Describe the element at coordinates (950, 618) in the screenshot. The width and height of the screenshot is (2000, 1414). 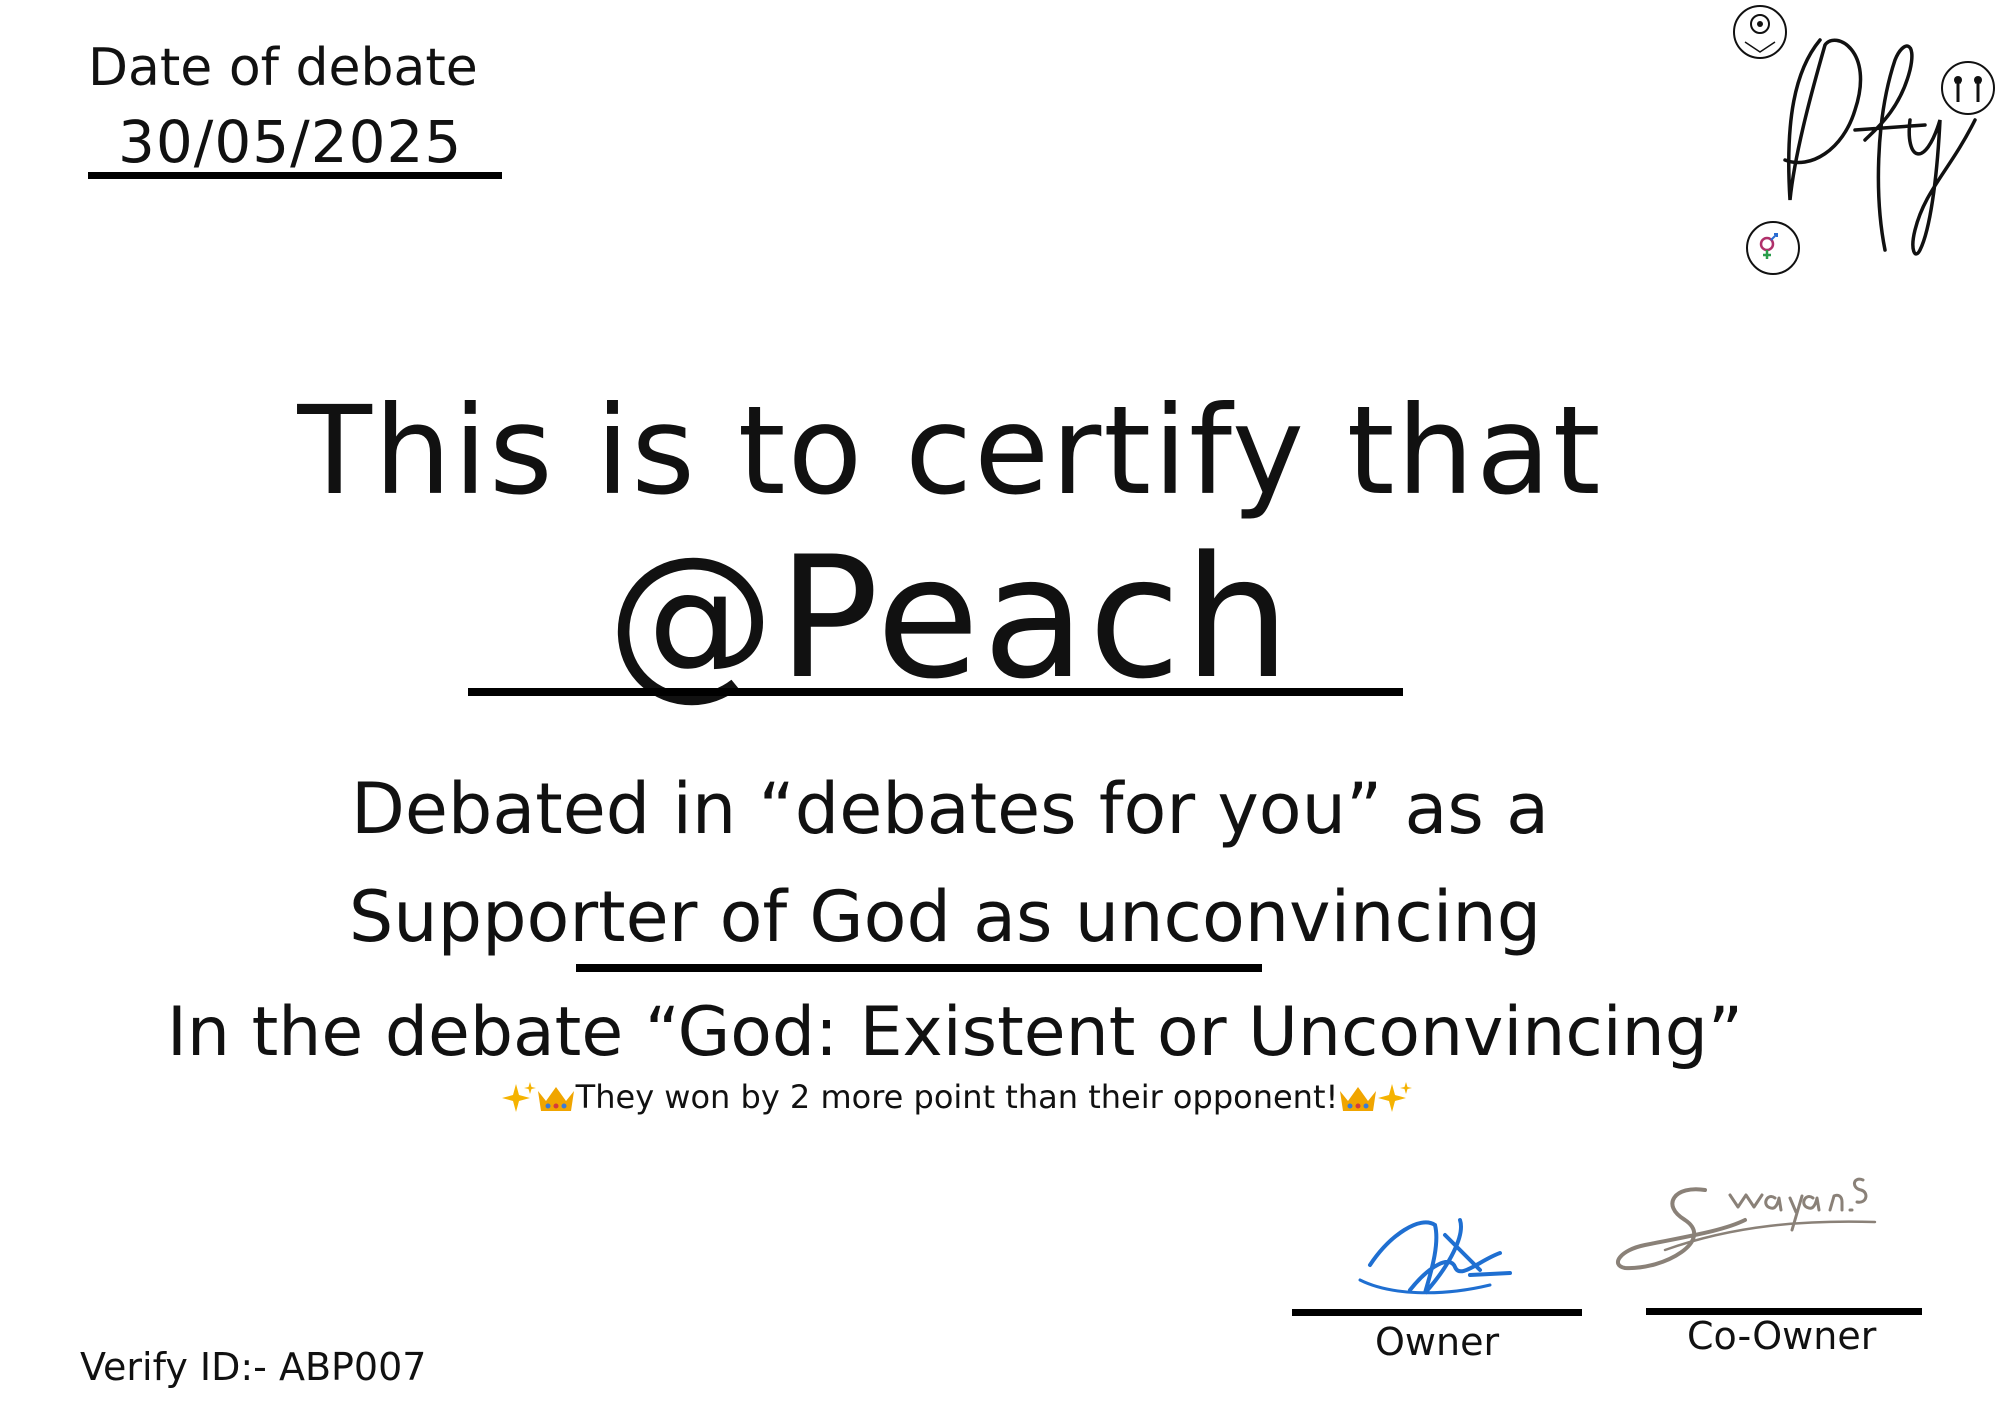
I see `recipient-name: @Peach` at that location.